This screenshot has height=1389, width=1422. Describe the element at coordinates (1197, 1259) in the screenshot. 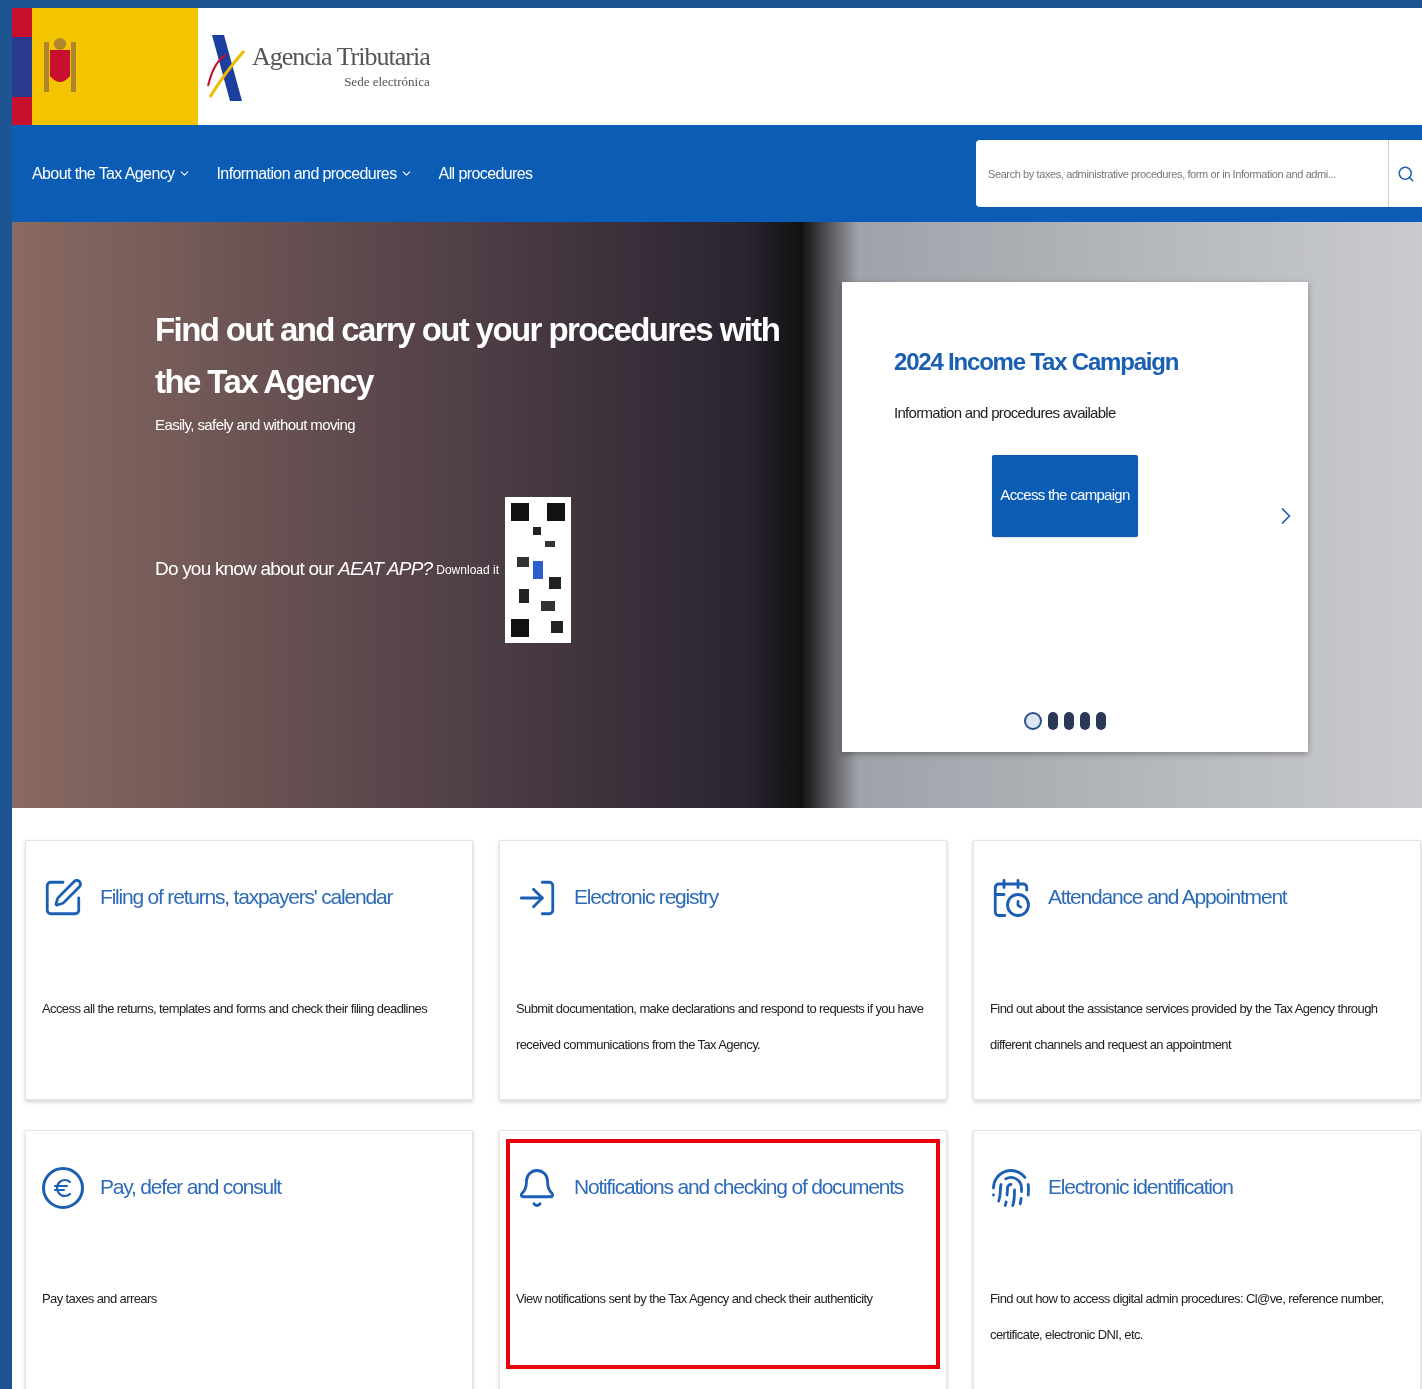

I see `service-card: Electronic identification Find out how to access digital admin procedures: Cl@ve, reference number, certificate, electronic DNI, etc.` at that location.